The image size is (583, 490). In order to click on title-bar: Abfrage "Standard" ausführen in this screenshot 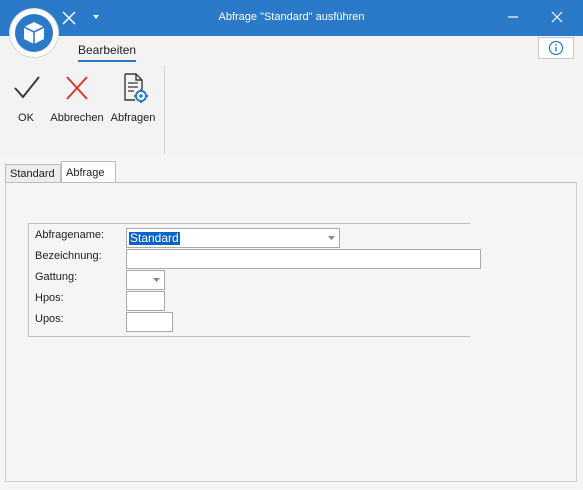, I will do `click(291, 18)`.